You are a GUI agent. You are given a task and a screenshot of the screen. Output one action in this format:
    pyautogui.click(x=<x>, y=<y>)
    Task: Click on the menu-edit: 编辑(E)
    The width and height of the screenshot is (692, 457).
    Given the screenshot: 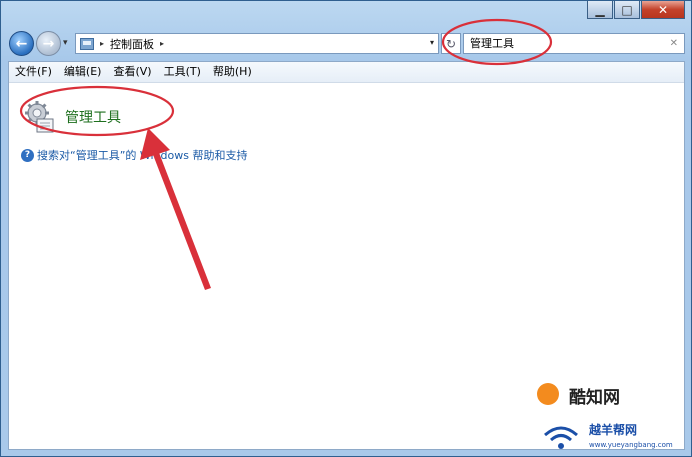 What is the action you would take?
    pyautogui.click(x=83, y=72)
    